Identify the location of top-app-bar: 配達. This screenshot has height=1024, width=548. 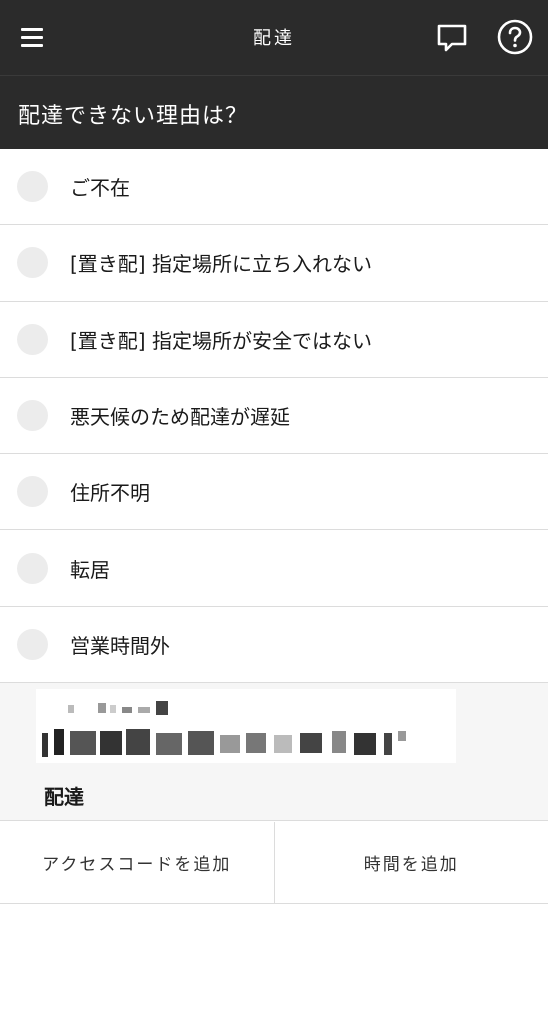
(274, 37).